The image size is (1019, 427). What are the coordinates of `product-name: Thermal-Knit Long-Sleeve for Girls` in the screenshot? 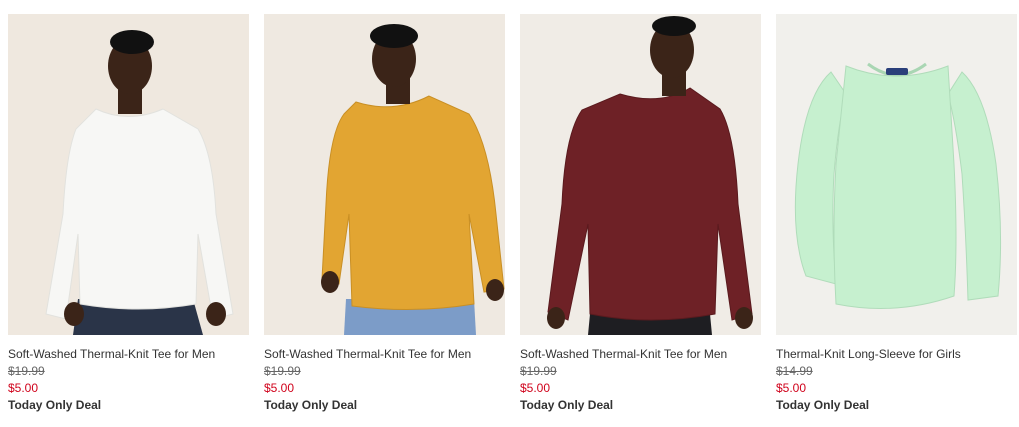 It's located at (896, 354).